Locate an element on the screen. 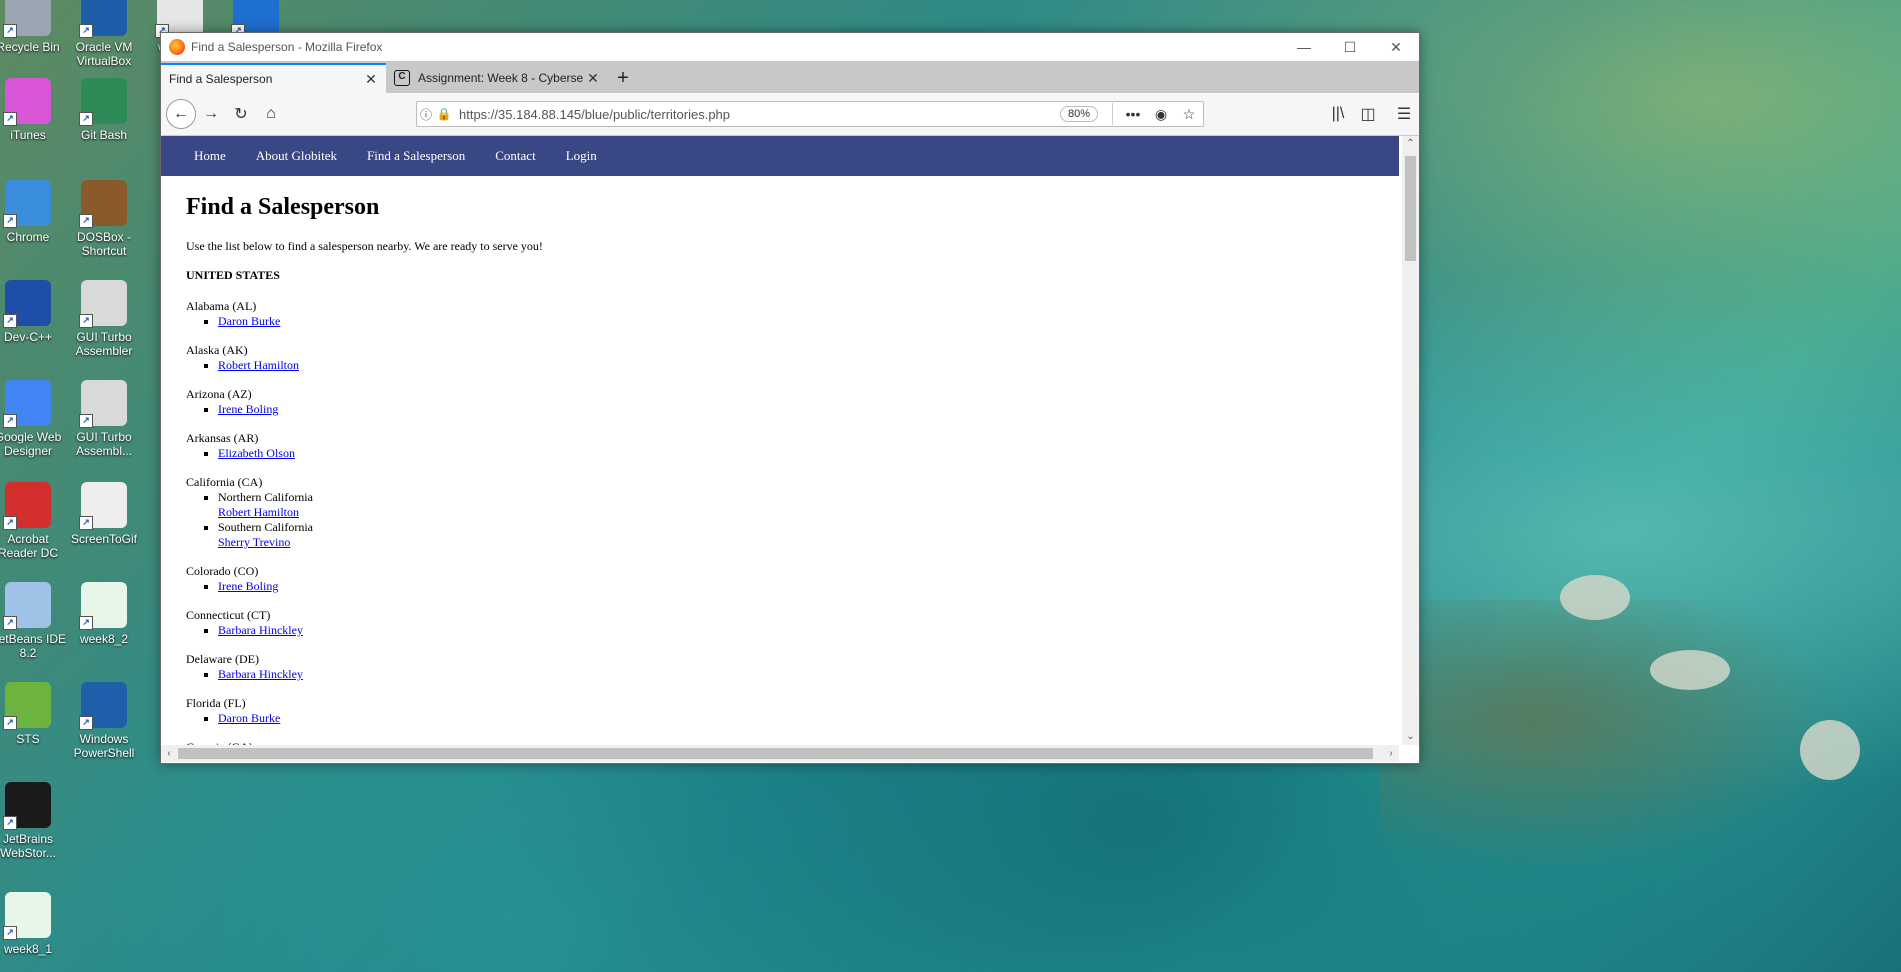 Image resolution: width=1901 pixels, height=972 pixels. scroll-up-icon: ⌃ is located at coordinates (1410, 144).